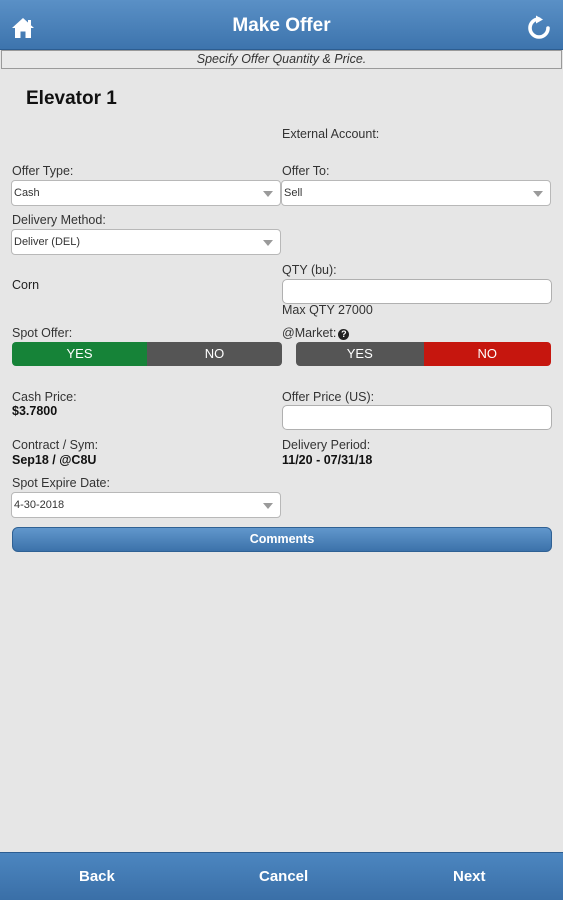 This screenshot has height=900, width=563. Describe the element at coordinates (344, 334) in the screenshot. I see `question-circle-icon: ?` at that location.